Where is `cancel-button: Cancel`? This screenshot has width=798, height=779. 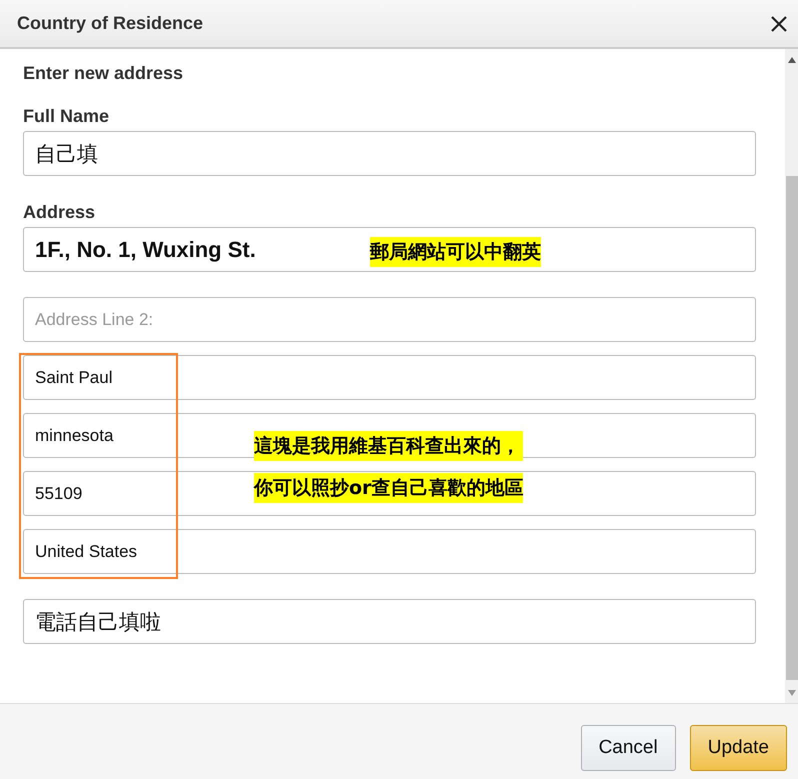
cancel-button: Cancel is located at coordinates (628, 748).